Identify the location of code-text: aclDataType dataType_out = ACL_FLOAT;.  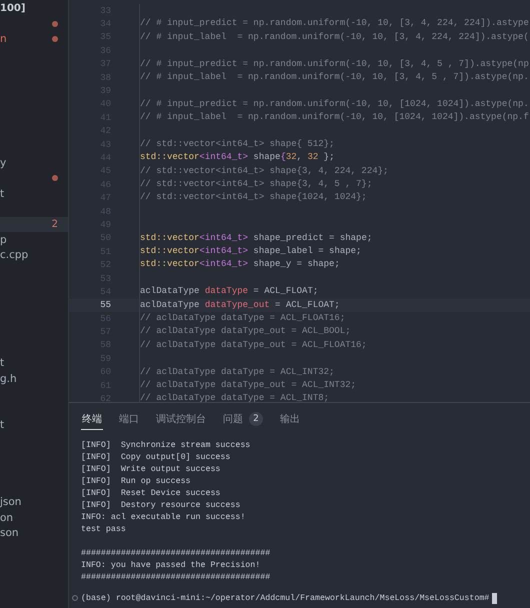
(239, 305).